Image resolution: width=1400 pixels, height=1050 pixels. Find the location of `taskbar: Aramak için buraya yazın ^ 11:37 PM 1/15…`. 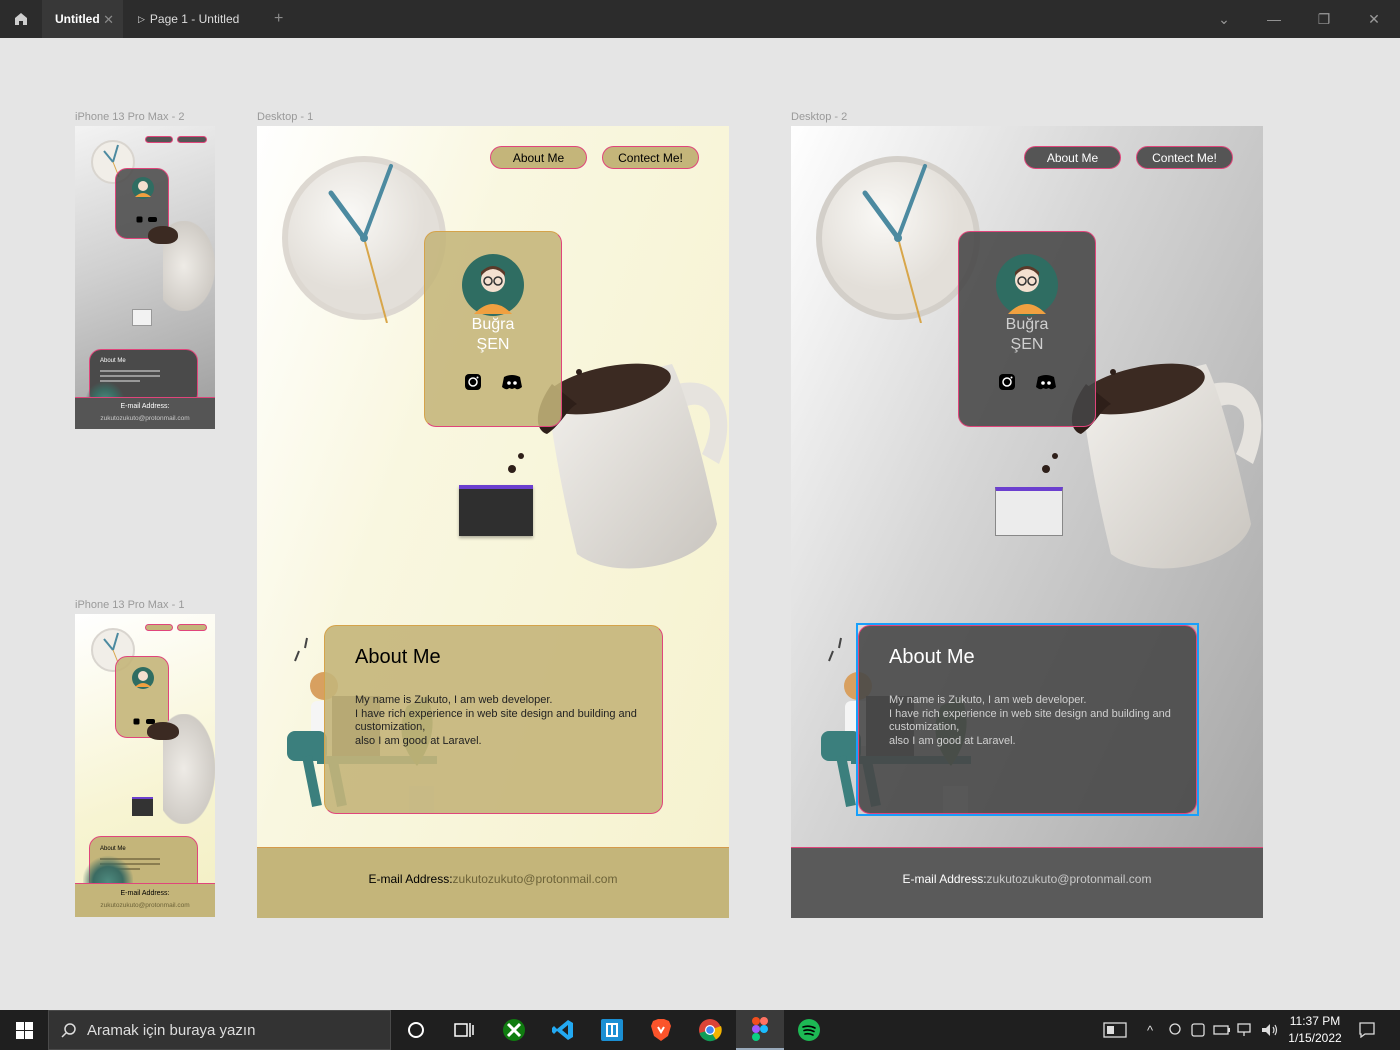

taskbar: Aramak için buraya yazın ^ 11:37 PM 1/15… is located at coordinates (700, 1030).